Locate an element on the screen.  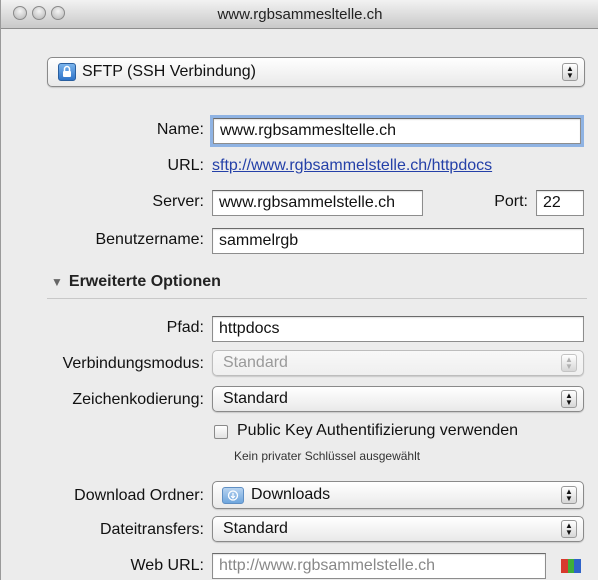
window-title: www.rgbsammesltelle.ch is located at coordinates (300, 14).